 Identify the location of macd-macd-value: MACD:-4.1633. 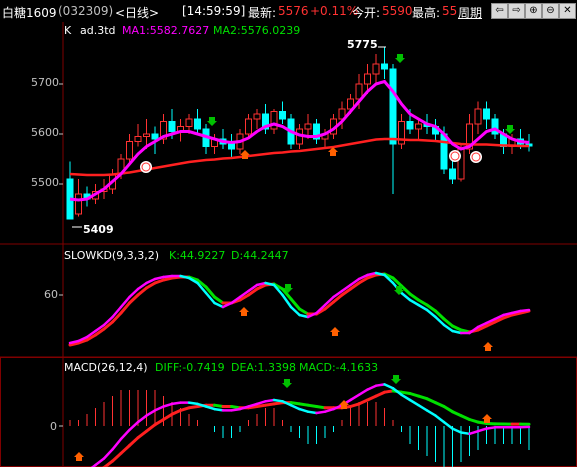
(339, 367).